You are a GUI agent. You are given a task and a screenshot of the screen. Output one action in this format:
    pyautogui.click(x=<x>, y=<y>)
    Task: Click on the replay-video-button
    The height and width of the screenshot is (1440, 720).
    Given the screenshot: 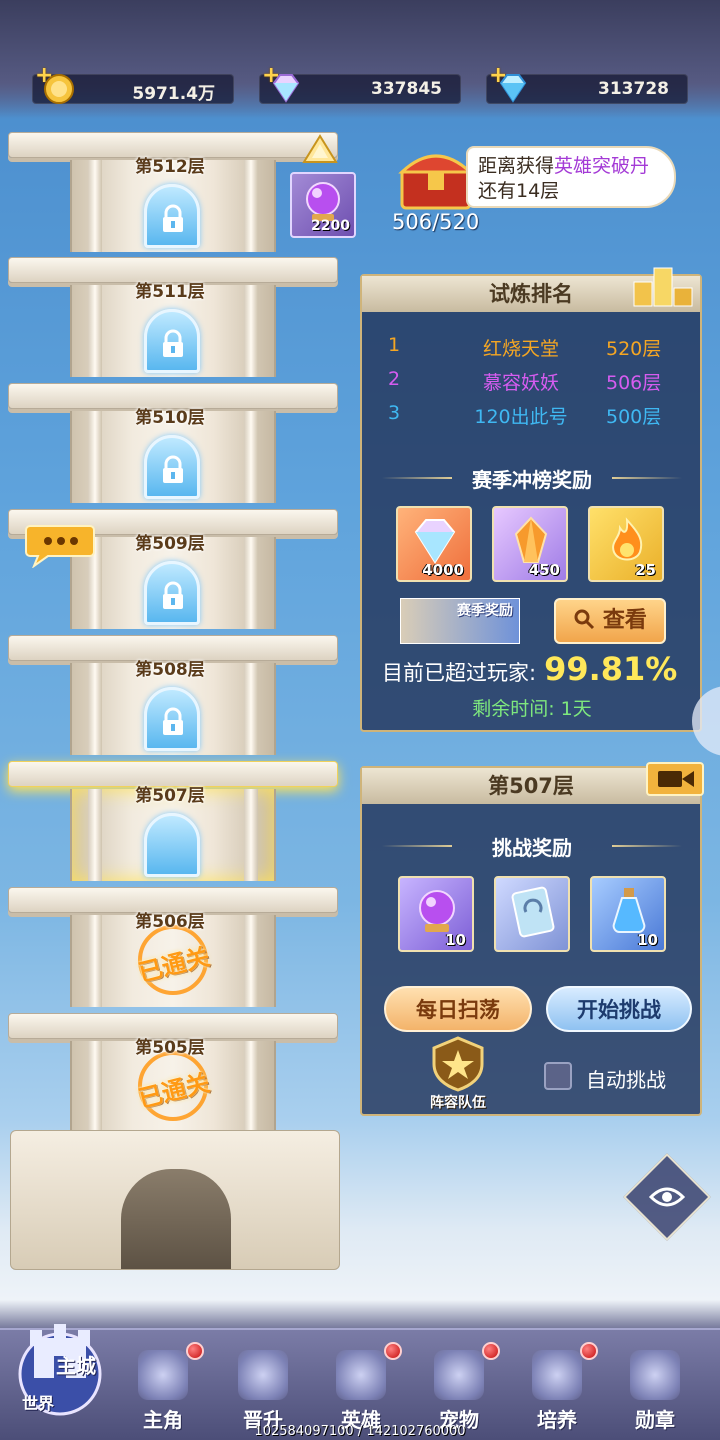 What is the action you would take?
    pyautogui.click(x=675, y=779)
    